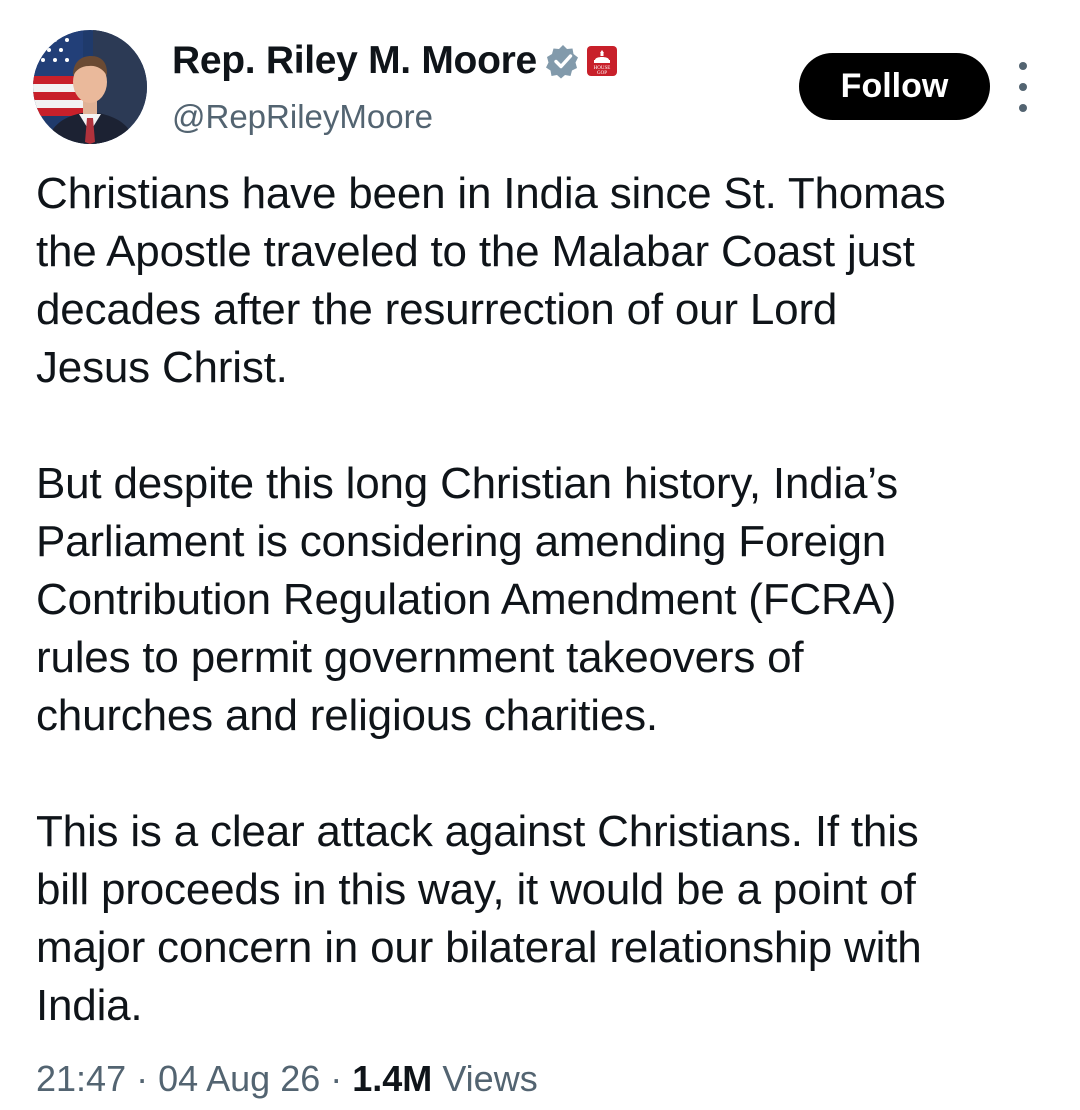  What do you see at coordinates (81, 1079) in the screenshot?
I see `tweet-time: 21:47` at bounding box center [81, 1079].